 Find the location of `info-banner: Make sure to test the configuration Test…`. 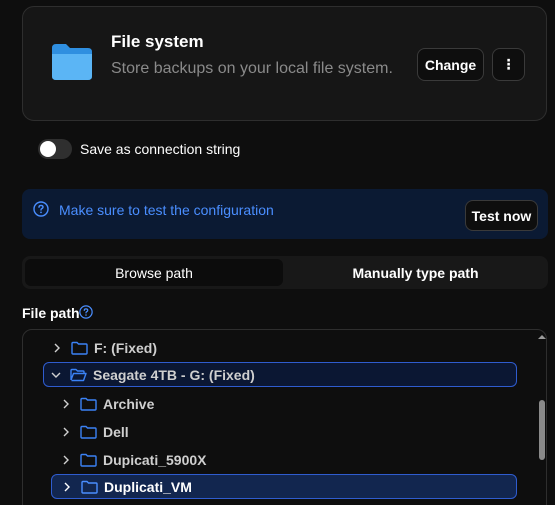

info-banner: Make sure to test the configuration Test… is located at coordinates (285, 214).